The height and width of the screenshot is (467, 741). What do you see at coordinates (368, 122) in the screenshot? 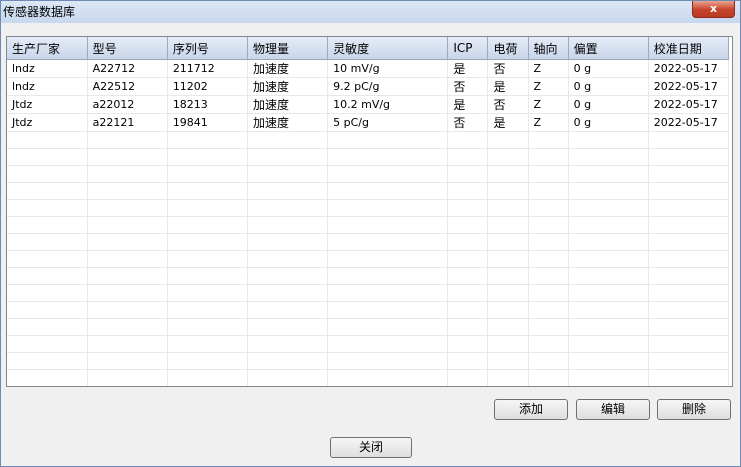
I see `table-row: Jtdz a22121 19841 加速度 5 pC/g 否是 Z 0 g 2022-05-17` at bounding box center [368, 122].